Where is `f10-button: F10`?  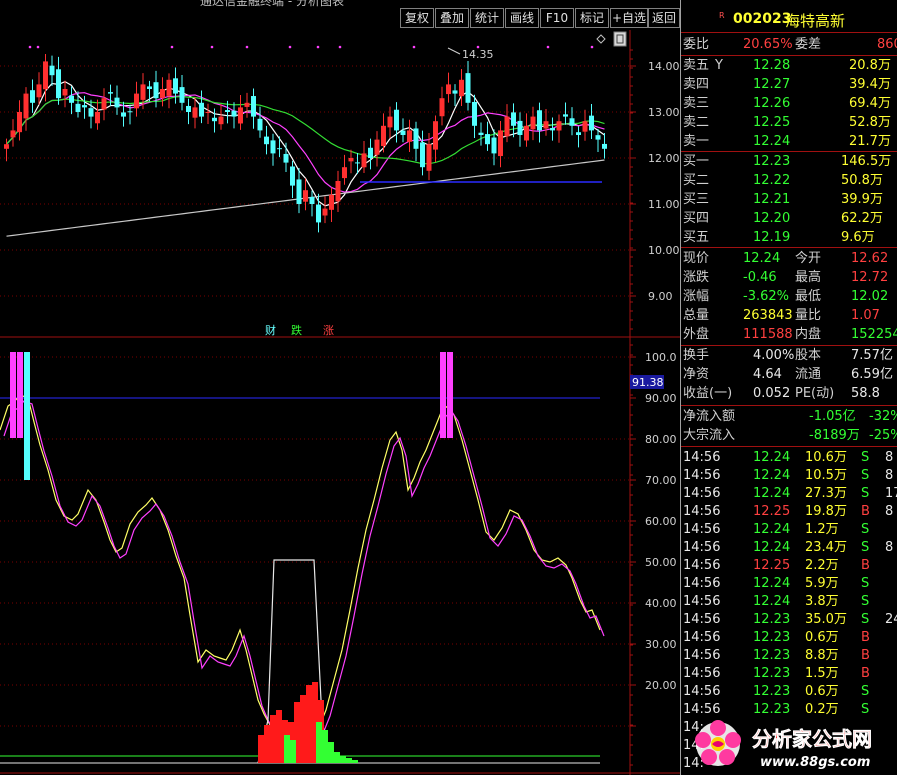 f10-button: F10 is located at coordinates (557, 18).